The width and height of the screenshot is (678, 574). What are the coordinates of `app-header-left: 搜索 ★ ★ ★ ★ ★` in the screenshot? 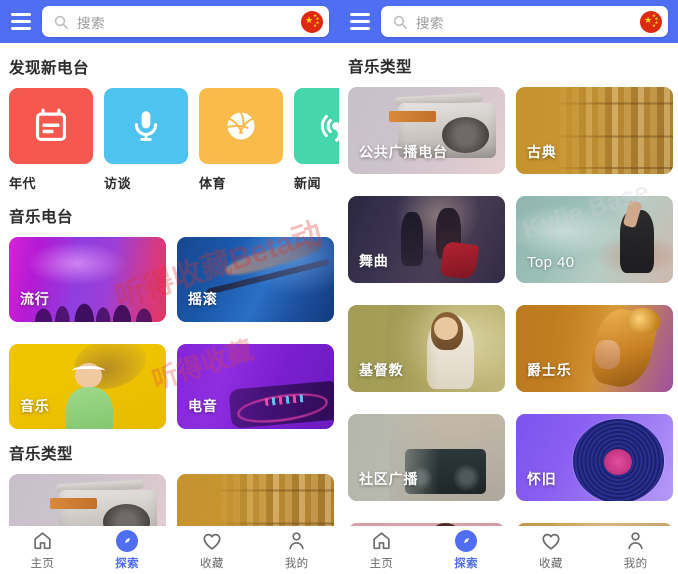 It's located at (169, 21).